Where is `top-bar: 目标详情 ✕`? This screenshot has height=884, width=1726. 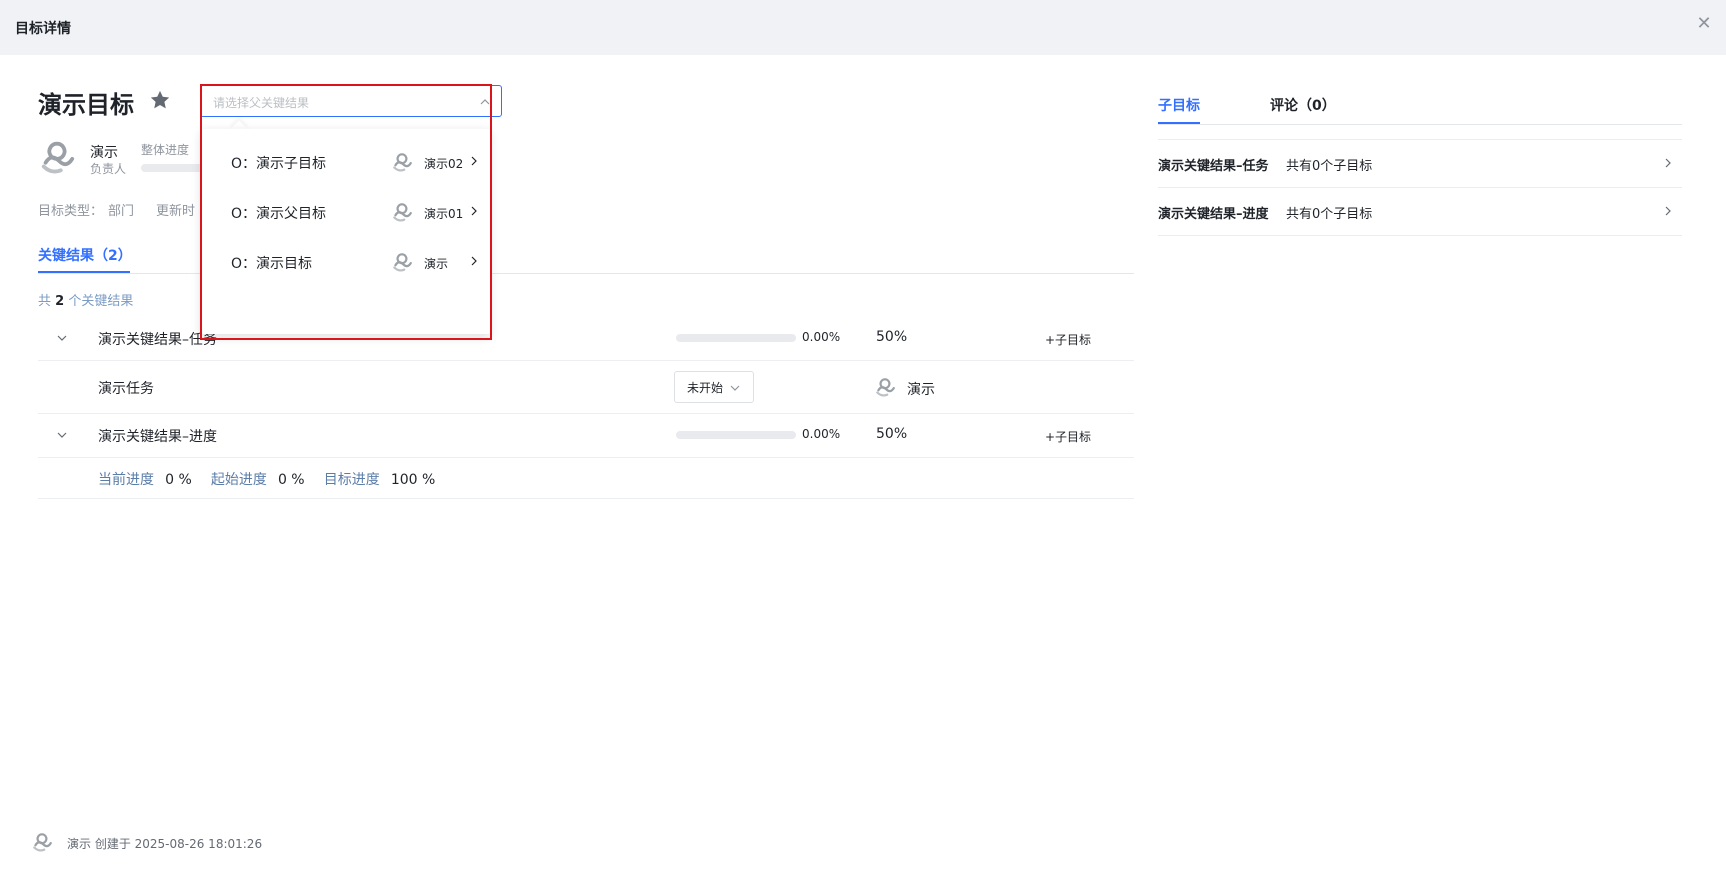 top-bar: 目标详情 ✕ is located at coordinates (863, 27).